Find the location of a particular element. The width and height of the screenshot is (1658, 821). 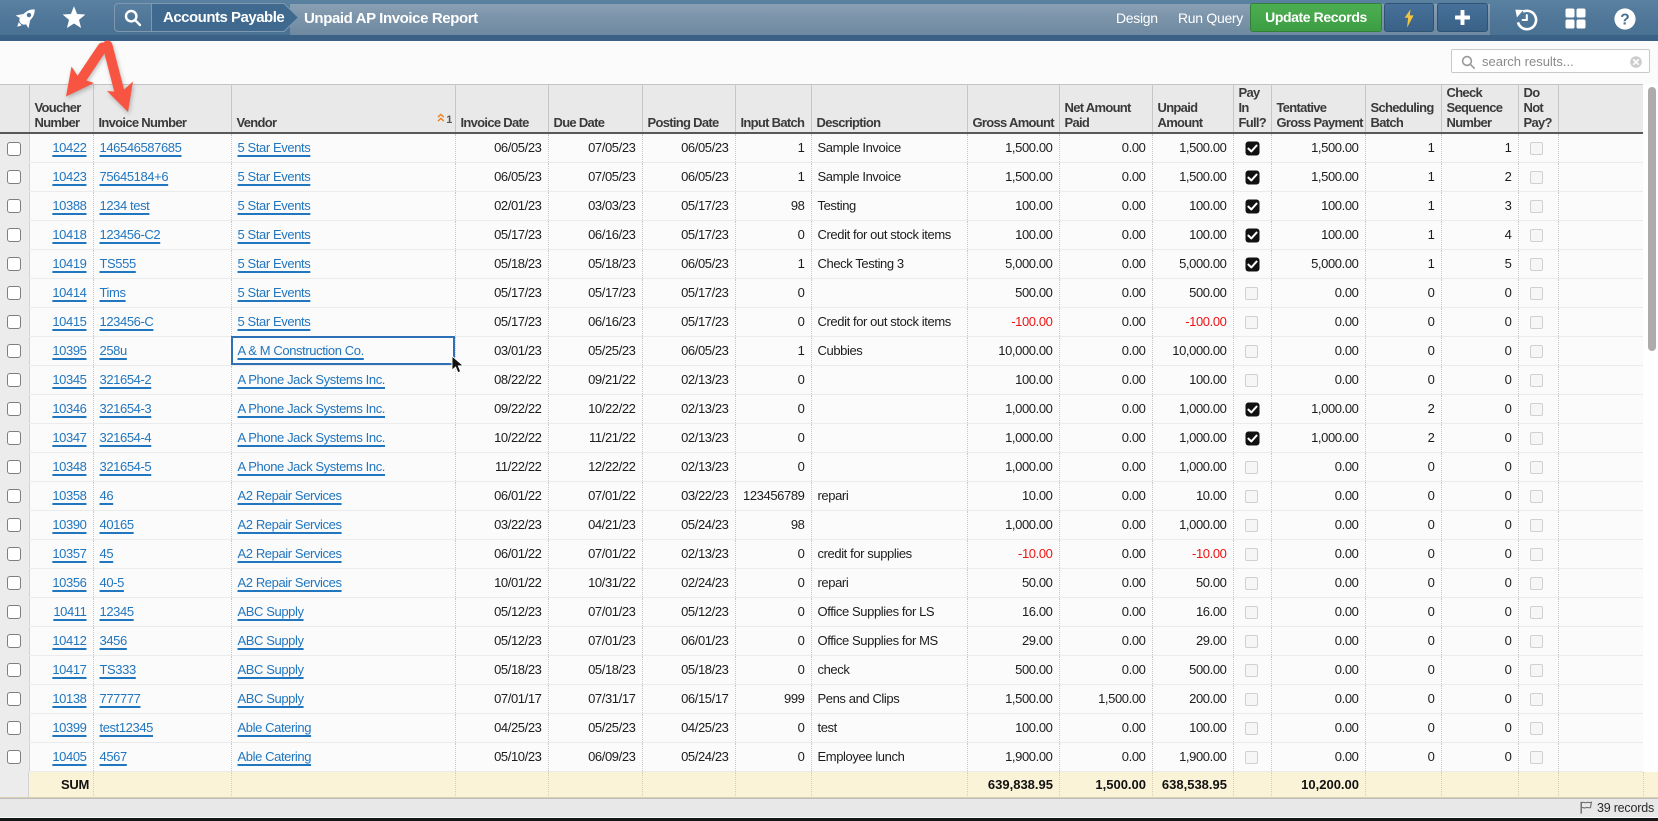

svg-text: 1 is located at coordinates (449, 119).